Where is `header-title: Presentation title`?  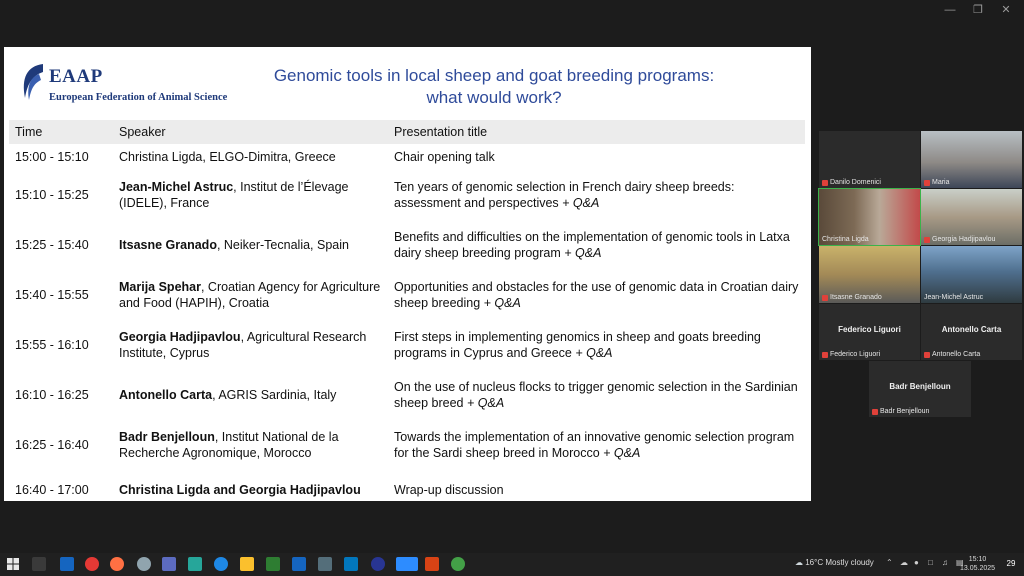
header-title: Presentation title is located at coordinates (596, 132).